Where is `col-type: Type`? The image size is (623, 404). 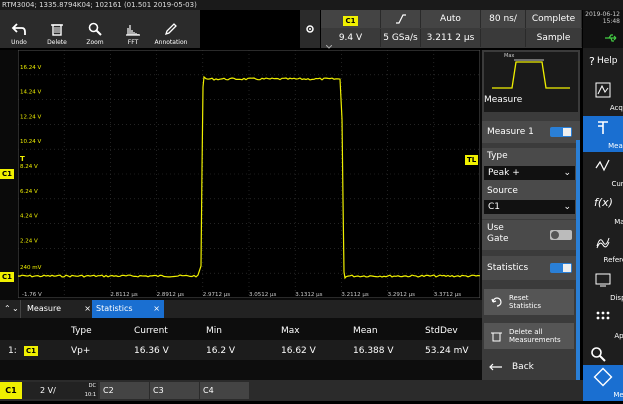
col-type: Type is located at coordinates (81, 331).